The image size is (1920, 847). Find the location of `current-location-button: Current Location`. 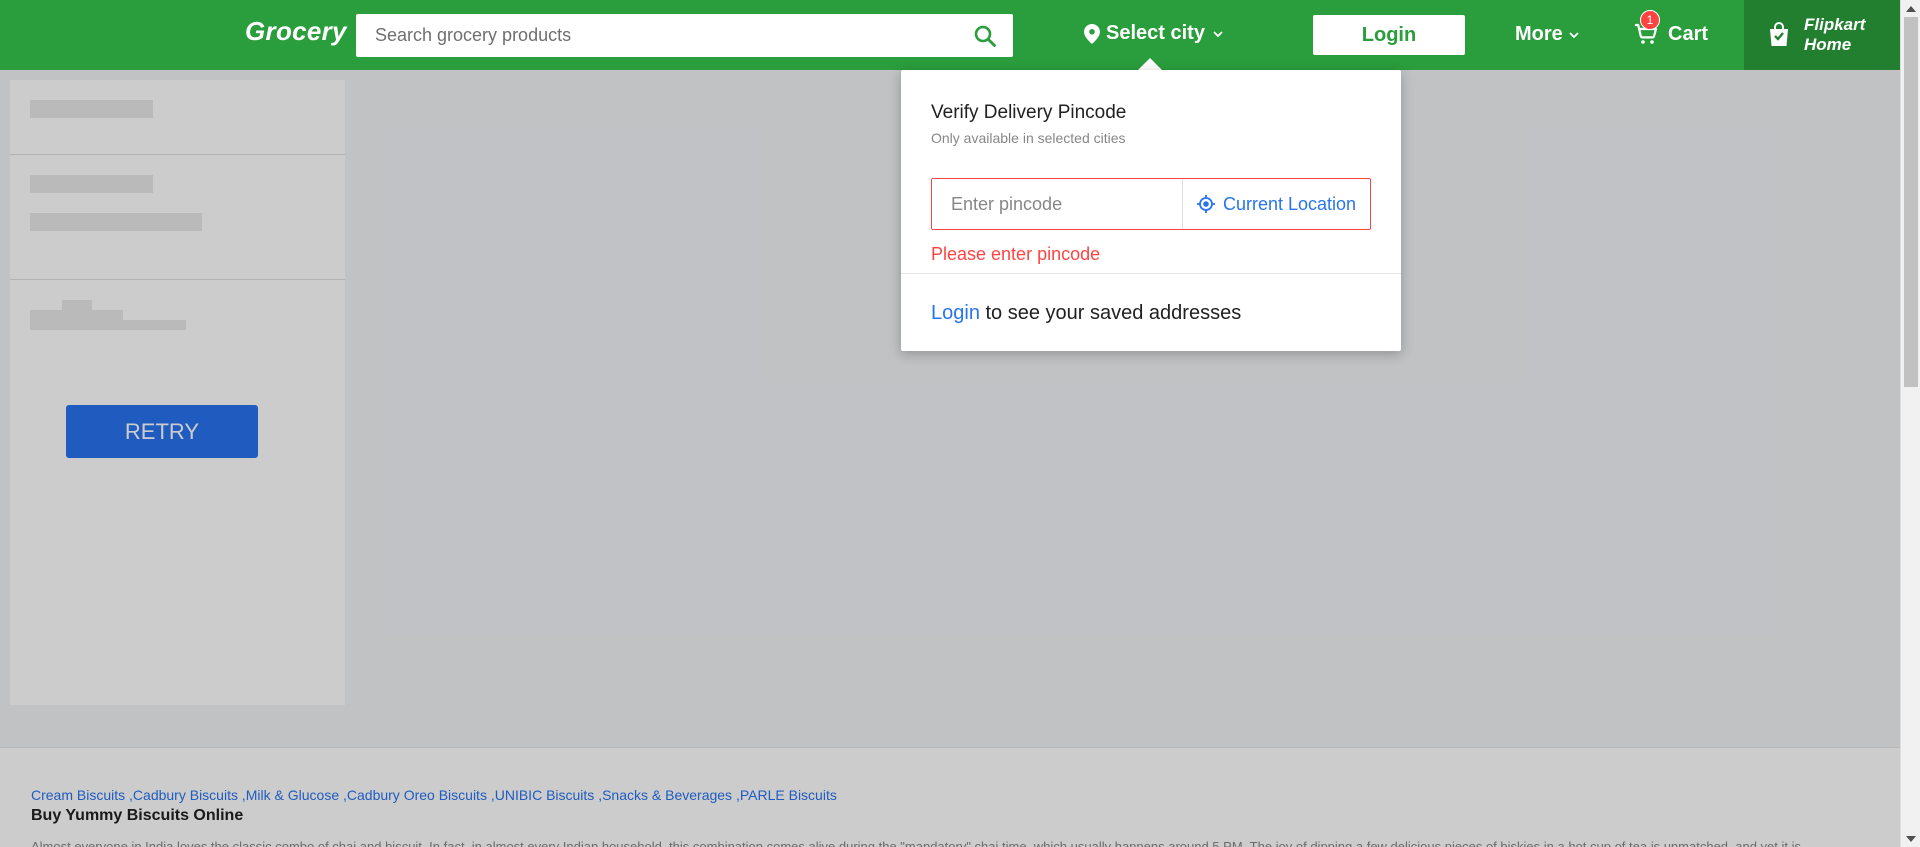

current-location-button: Current Location is located at coordinates (1276, 204).